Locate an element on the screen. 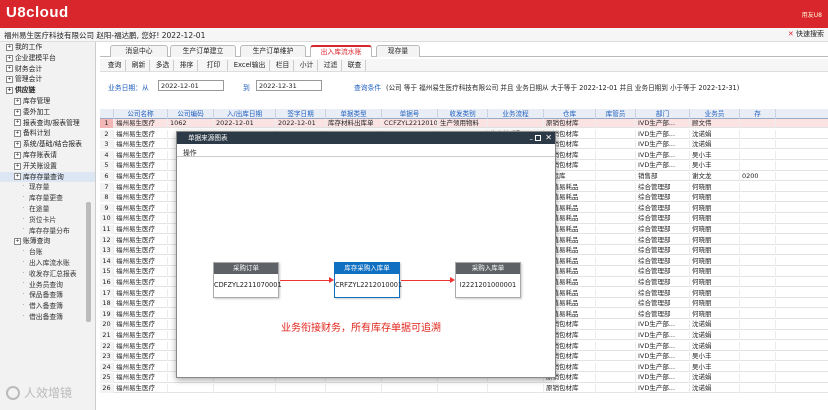 Image resolution: width=828 pixels, height=410 pixels. purchase-order-node: 采购订单 CDFZYL2211070001 is located at coordinates (247, 280).